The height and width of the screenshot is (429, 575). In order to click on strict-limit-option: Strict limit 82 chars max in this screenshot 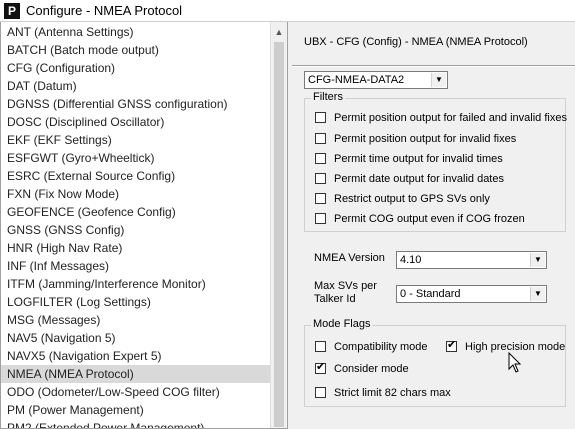, I will do `click(383, 393)`.